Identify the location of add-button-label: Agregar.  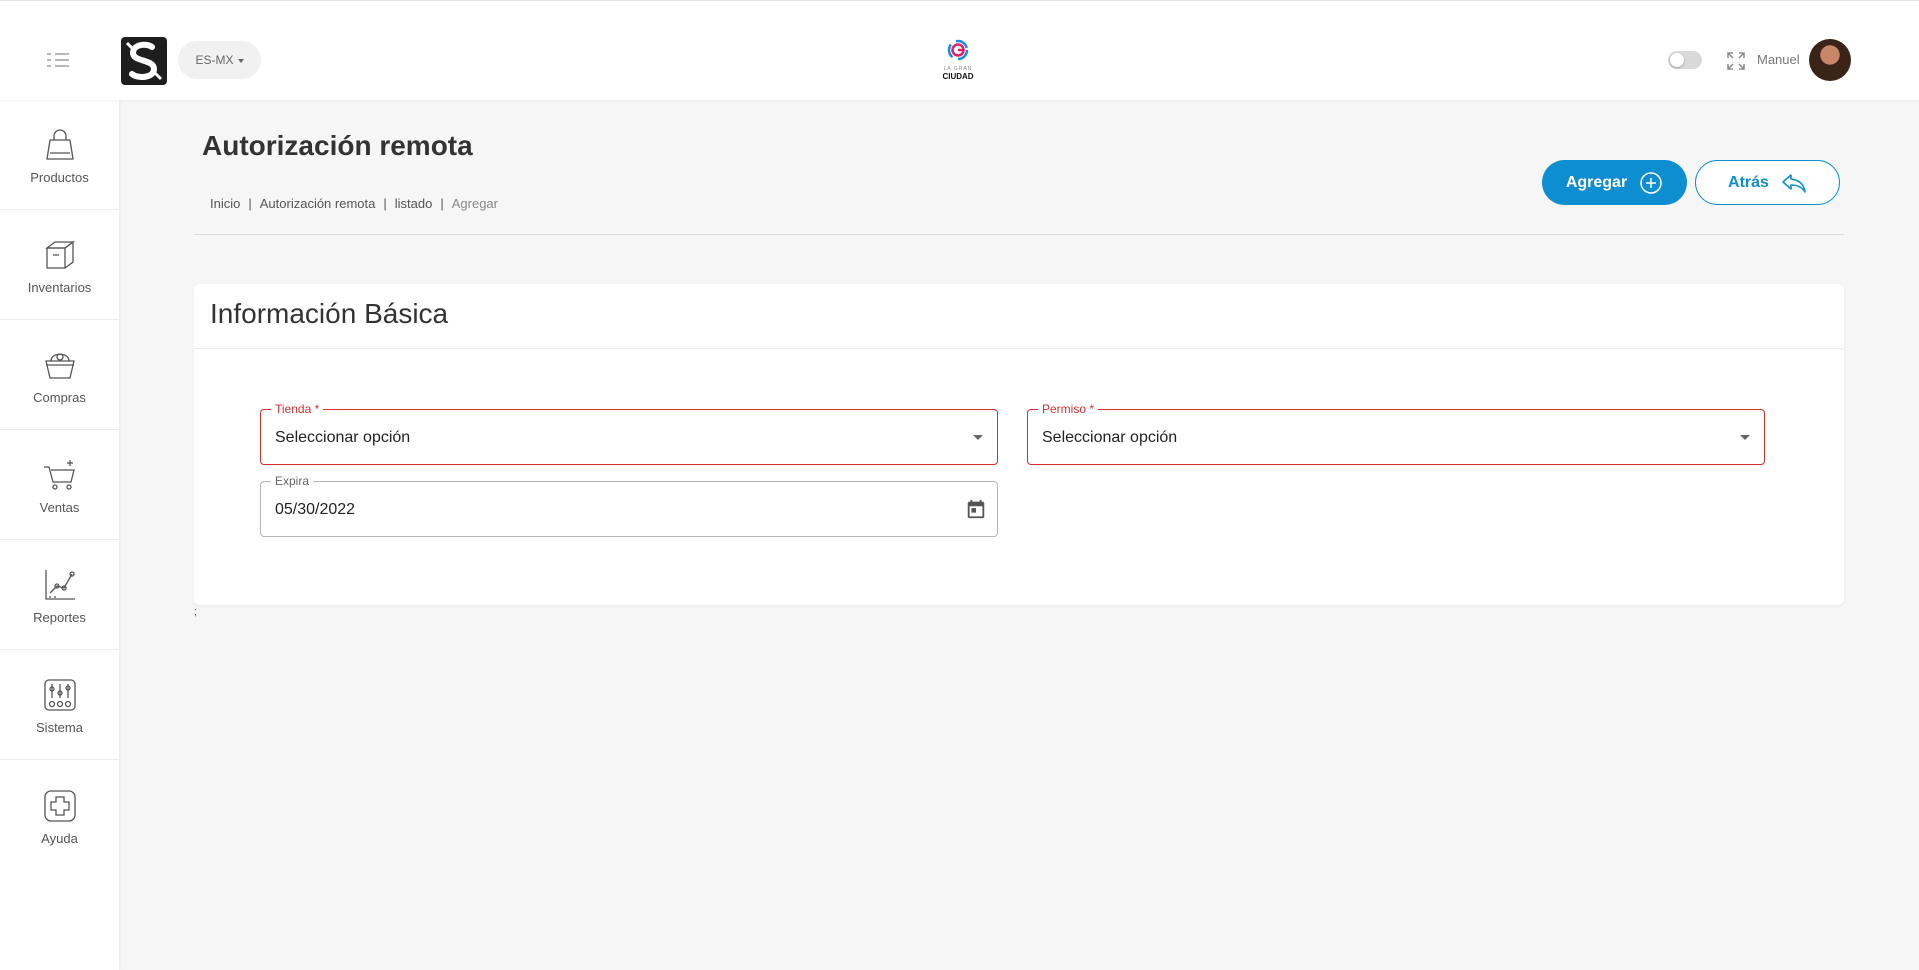
(1596, 182).